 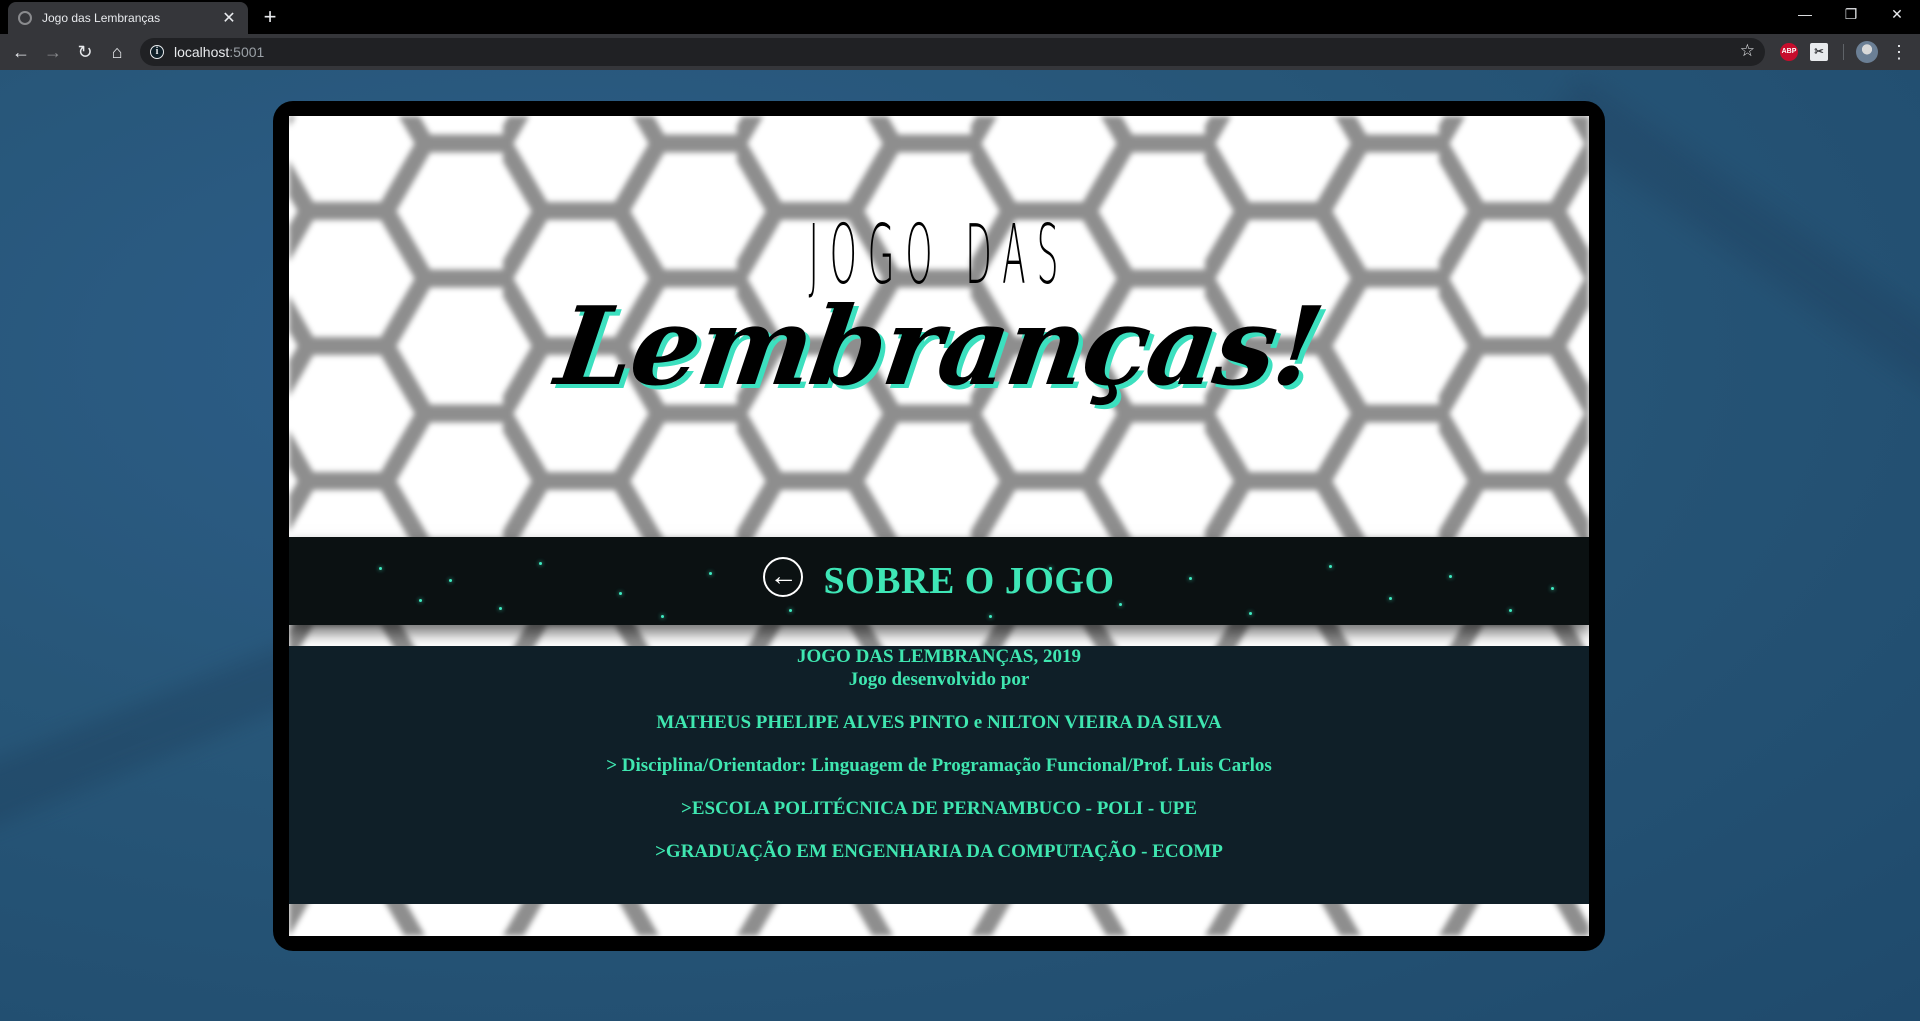 I want to click on browser-tab-strip: Jogo das Lembranças ✕ + — ❐ ✕, so click(x=960, y=17).